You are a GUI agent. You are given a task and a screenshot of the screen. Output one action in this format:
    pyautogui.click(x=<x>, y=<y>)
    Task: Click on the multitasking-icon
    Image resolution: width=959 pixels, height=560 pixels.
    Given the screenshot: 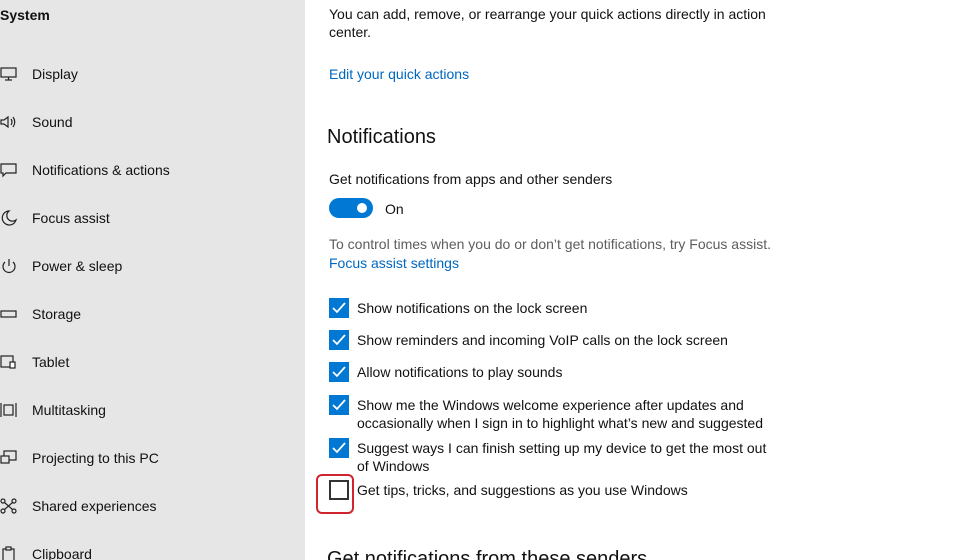 What is the action you would take?
    pyautogui.click(x=11, y=410)
    